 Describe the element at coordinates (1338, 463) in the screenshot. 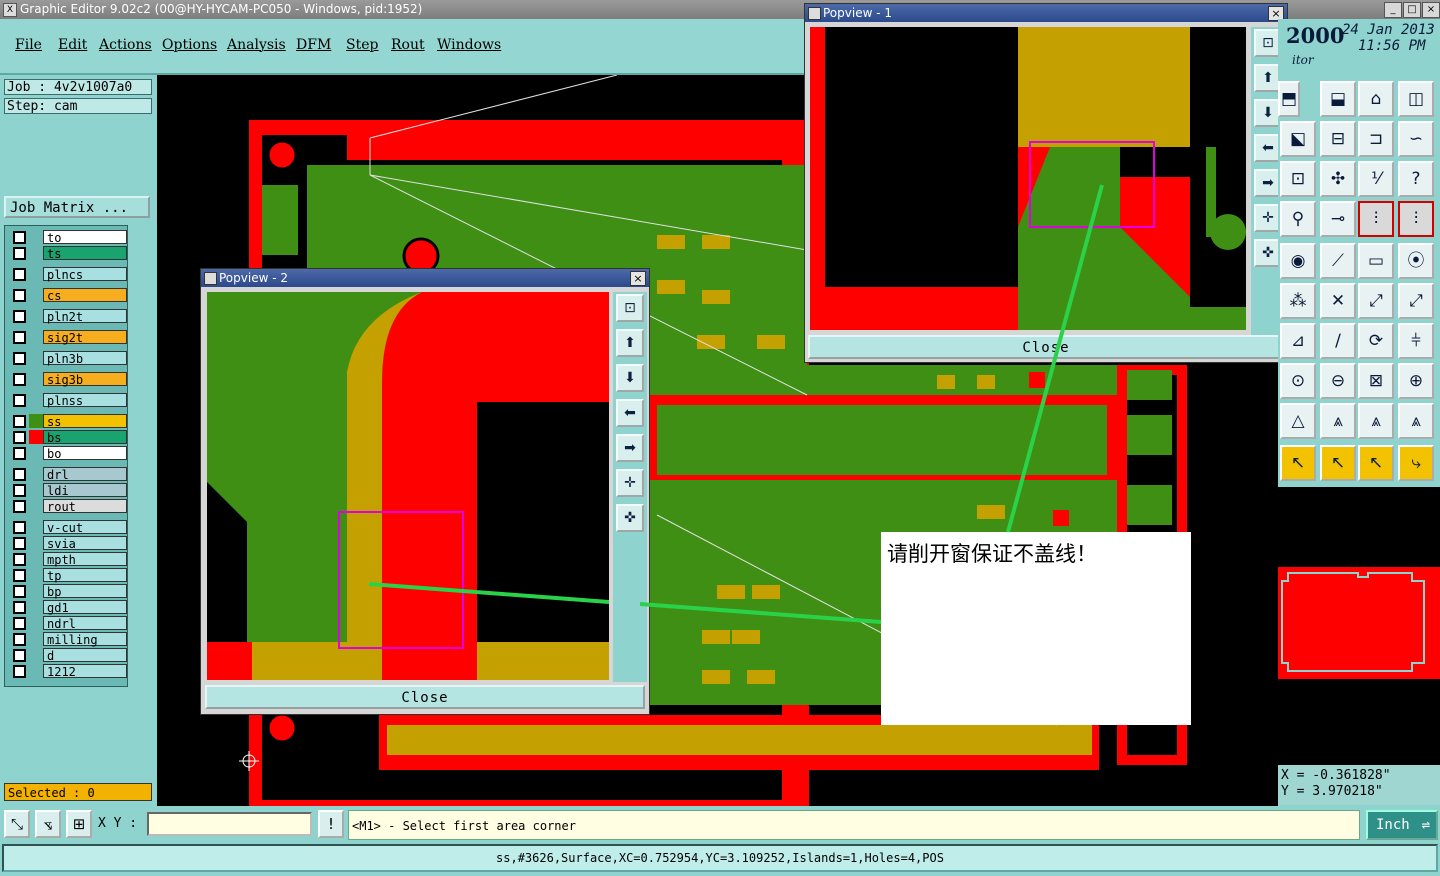

I see `pointer-box-icon: ↖` at that location.